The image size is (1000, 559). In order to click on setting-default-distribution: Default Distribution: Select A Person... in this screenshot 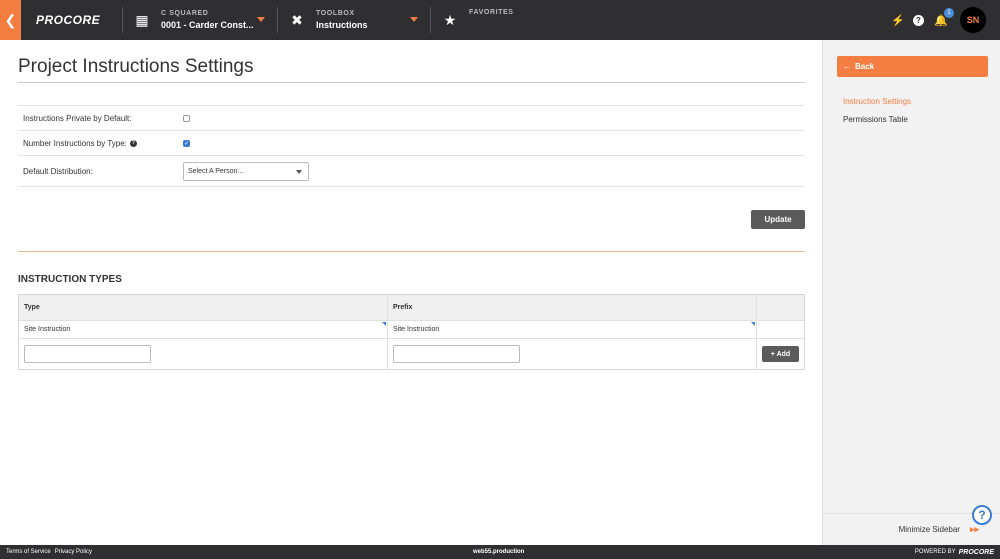, I will do `click(411, 171)`.